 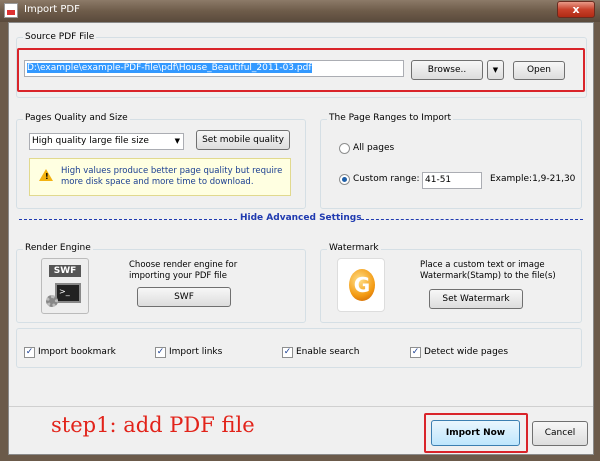 What do you see at coordinates (184, 297) in the screenshot?
I see `swf-engine-button: SWF` at bounding box center [184, 297].